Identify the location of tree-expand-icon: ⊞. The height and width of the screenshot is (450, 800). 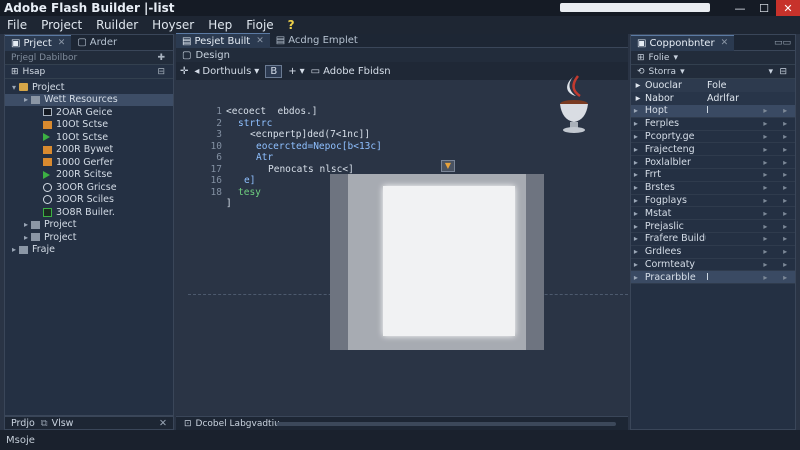
(15, 72).